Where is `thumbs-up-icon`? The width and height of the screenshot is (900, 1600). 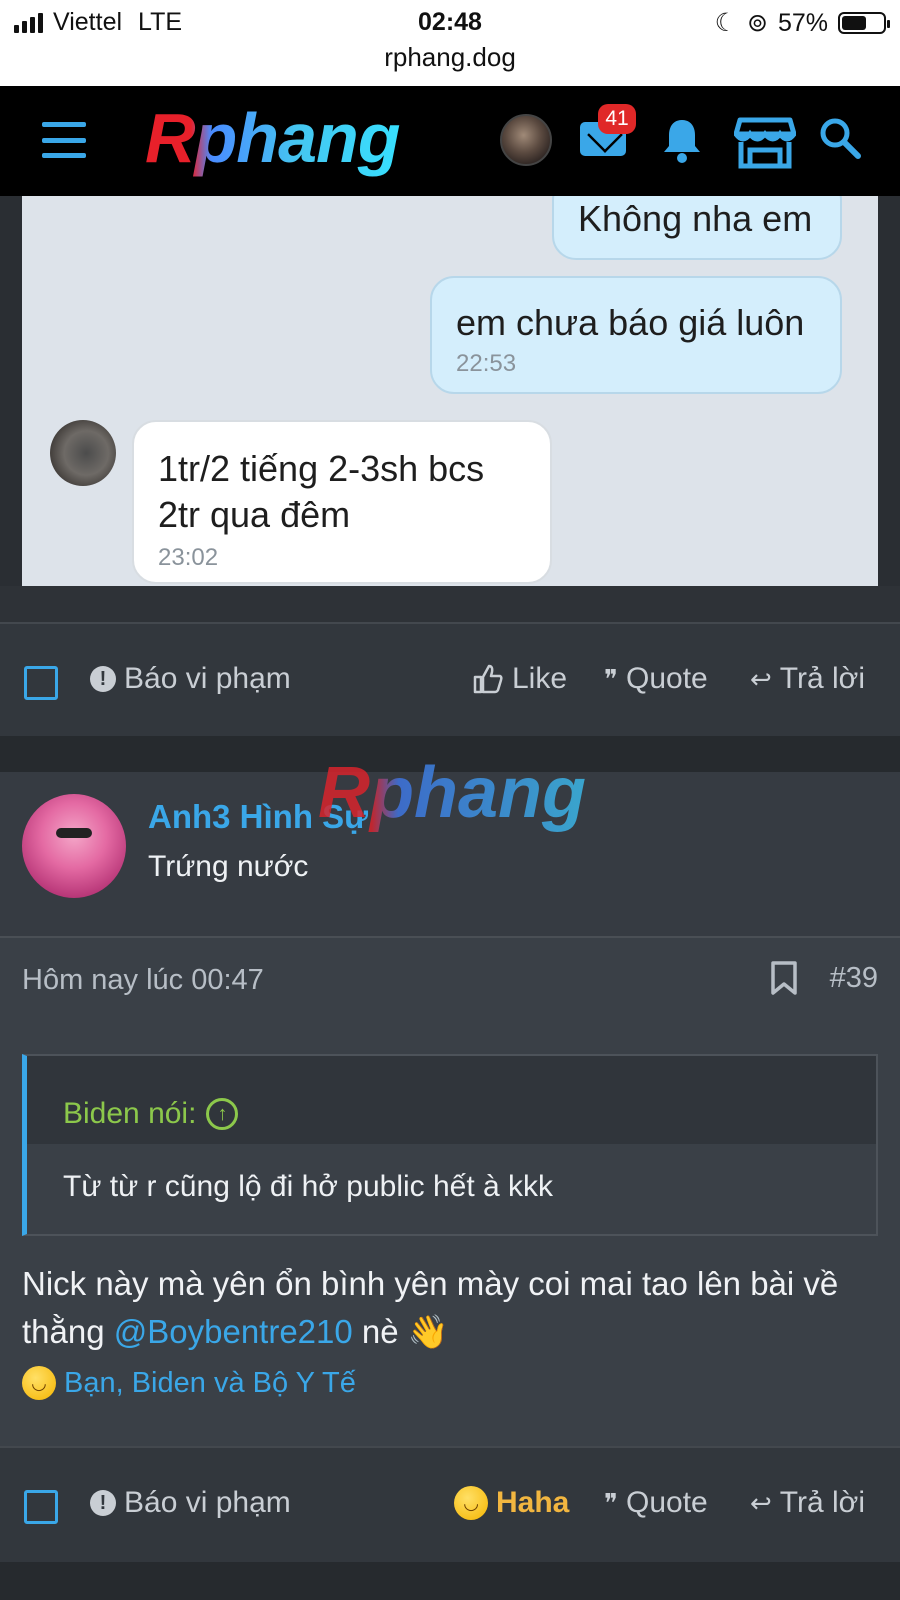 thumbs-up-icon is located at coordinates (488, 679).